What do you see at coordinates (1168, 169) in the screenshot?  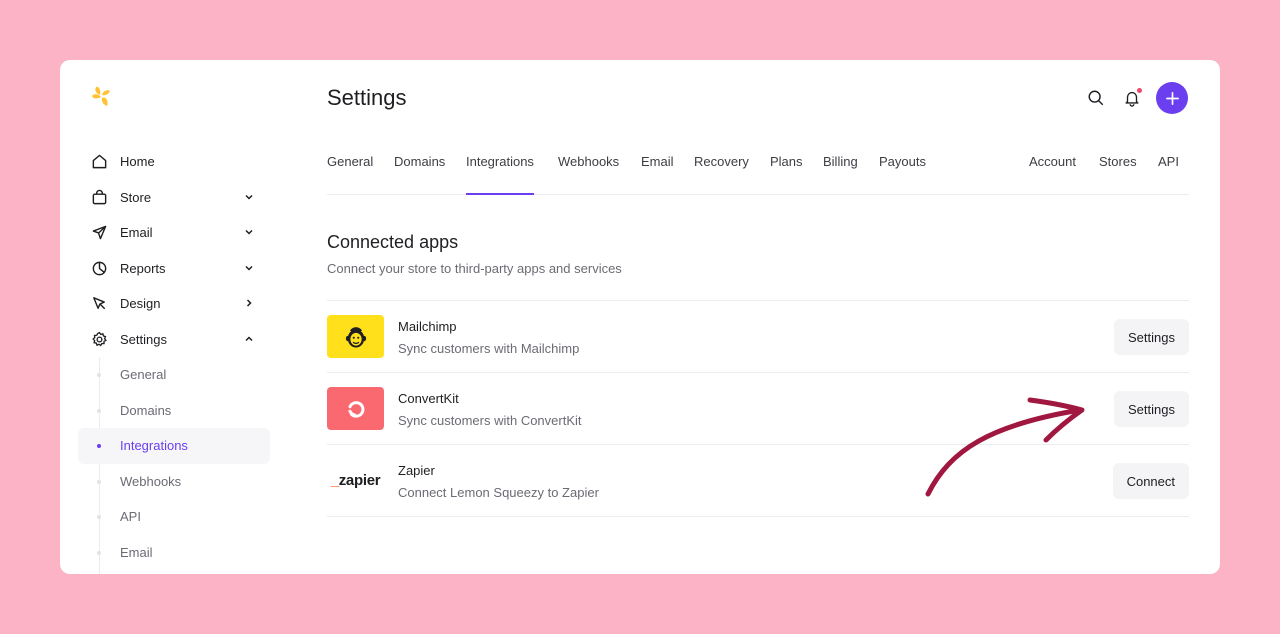 I see `tab-api: API` at bounding box center [1168, 169].